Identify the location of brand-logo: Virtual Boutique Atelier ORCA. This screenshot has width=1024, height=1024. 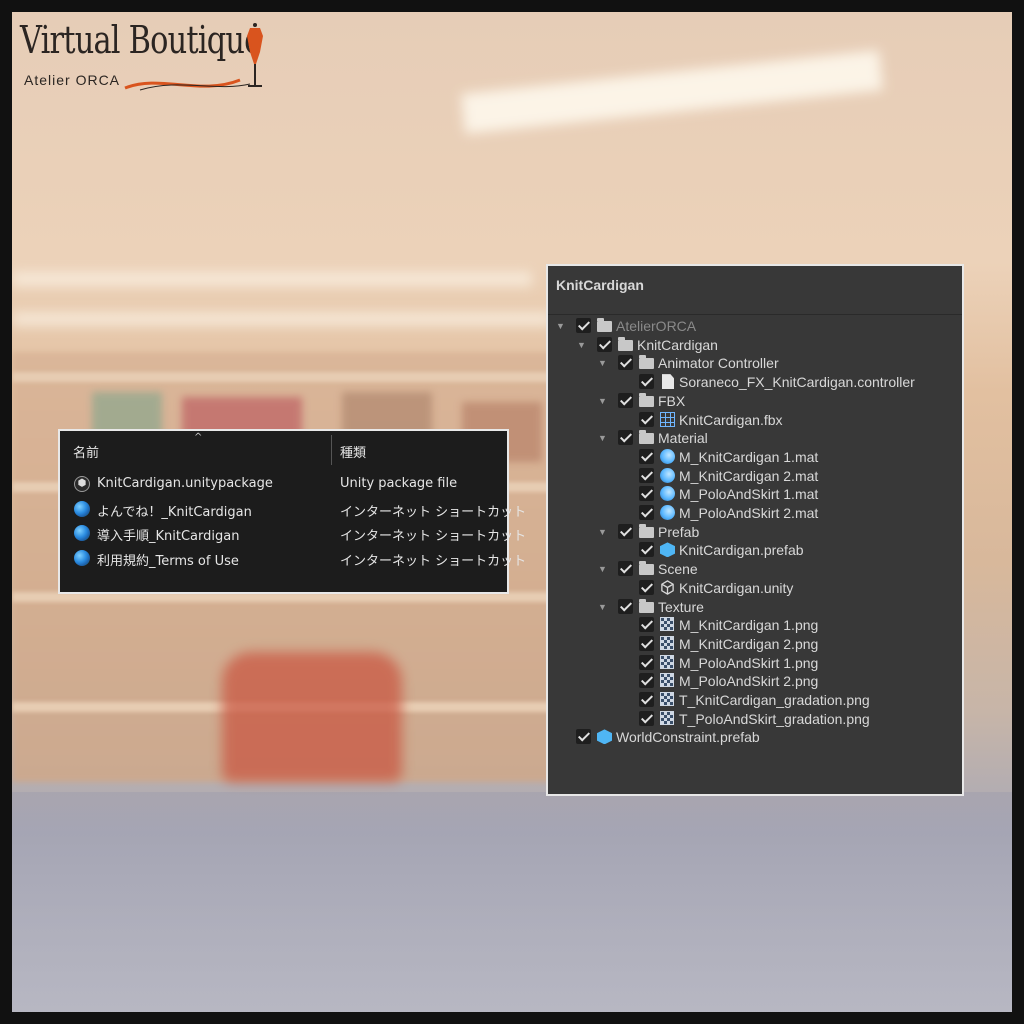
(145, 55).